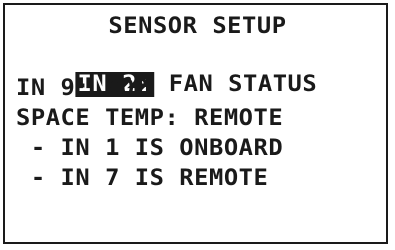 The image size is (395, 250). I want to click on menu-item-space-temp: SPACE TEMP: REMOTE, so click(149, 119).